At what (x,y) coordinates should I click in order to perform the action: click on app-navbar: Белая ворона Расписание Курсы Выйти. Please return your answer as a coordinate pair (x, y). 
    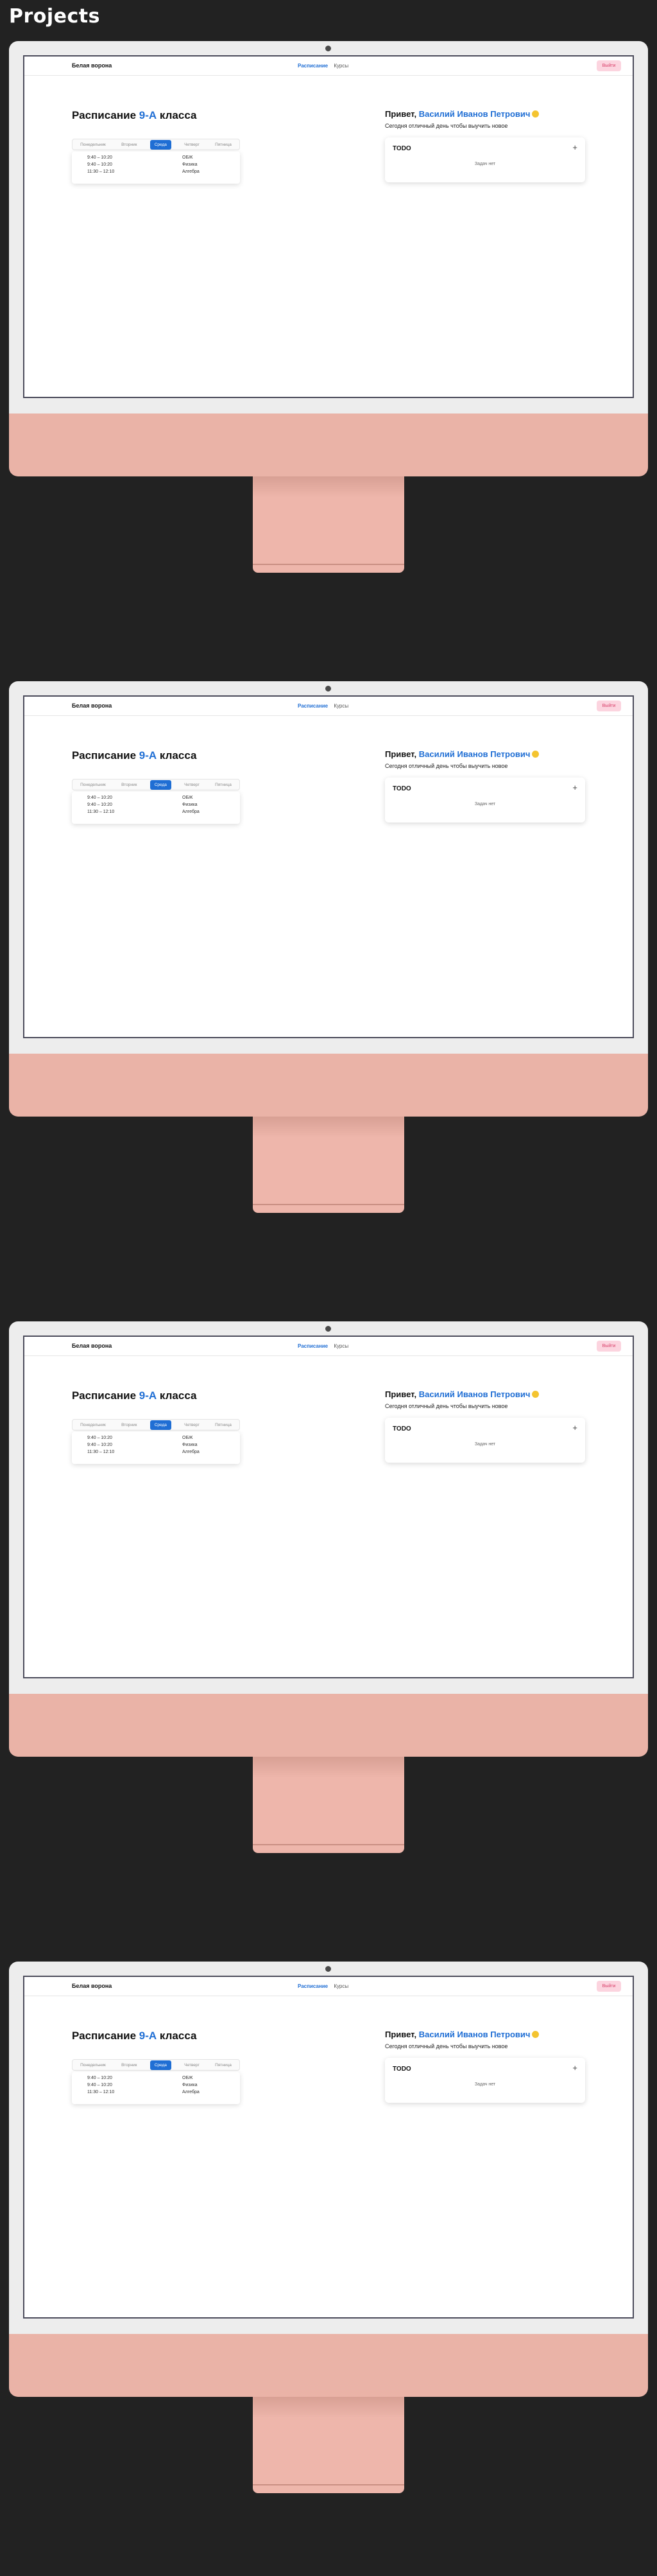
    Looking at the image, I should click on (328, 1346).